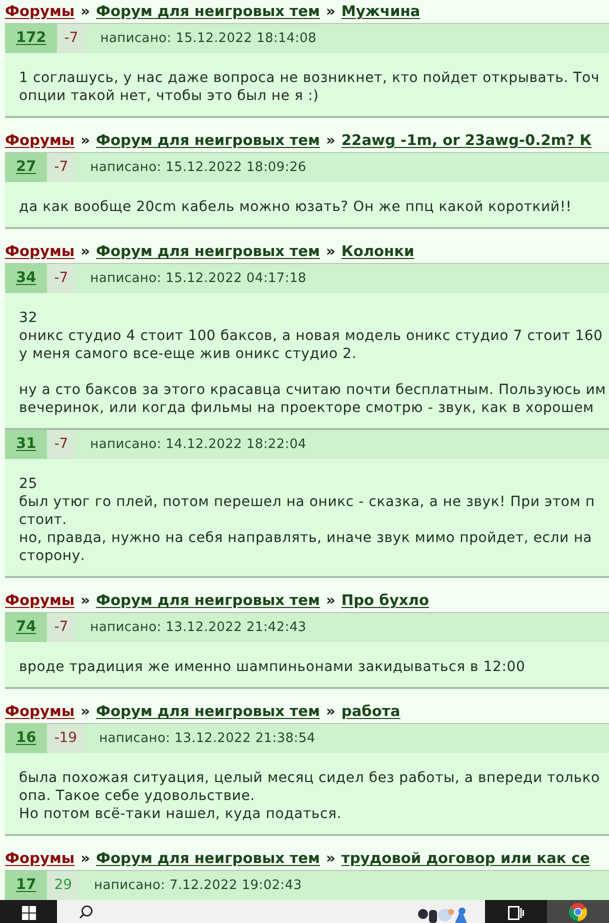  Describe the element at coordinates (310, 796) in the screenshot. I see `post-text: была похожая ситуация, целый месяц сидел без работы, а впереди только опа. Такое себе удовольствие. Но потом всё-таки нашел, куда податься.` at that location.